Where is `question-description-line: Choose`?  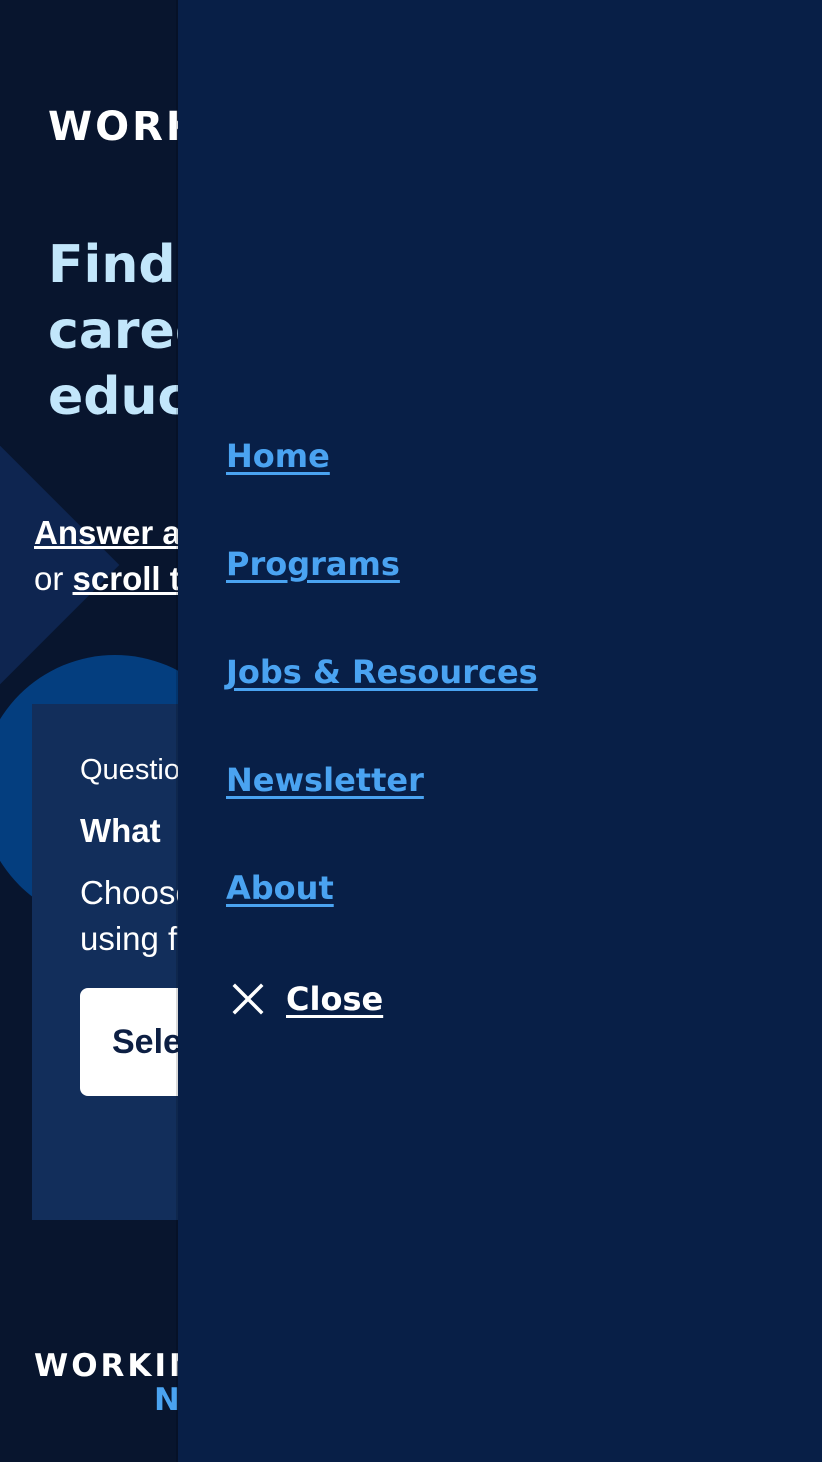
question-description-line: Choose is located at coordinates (137, 892).